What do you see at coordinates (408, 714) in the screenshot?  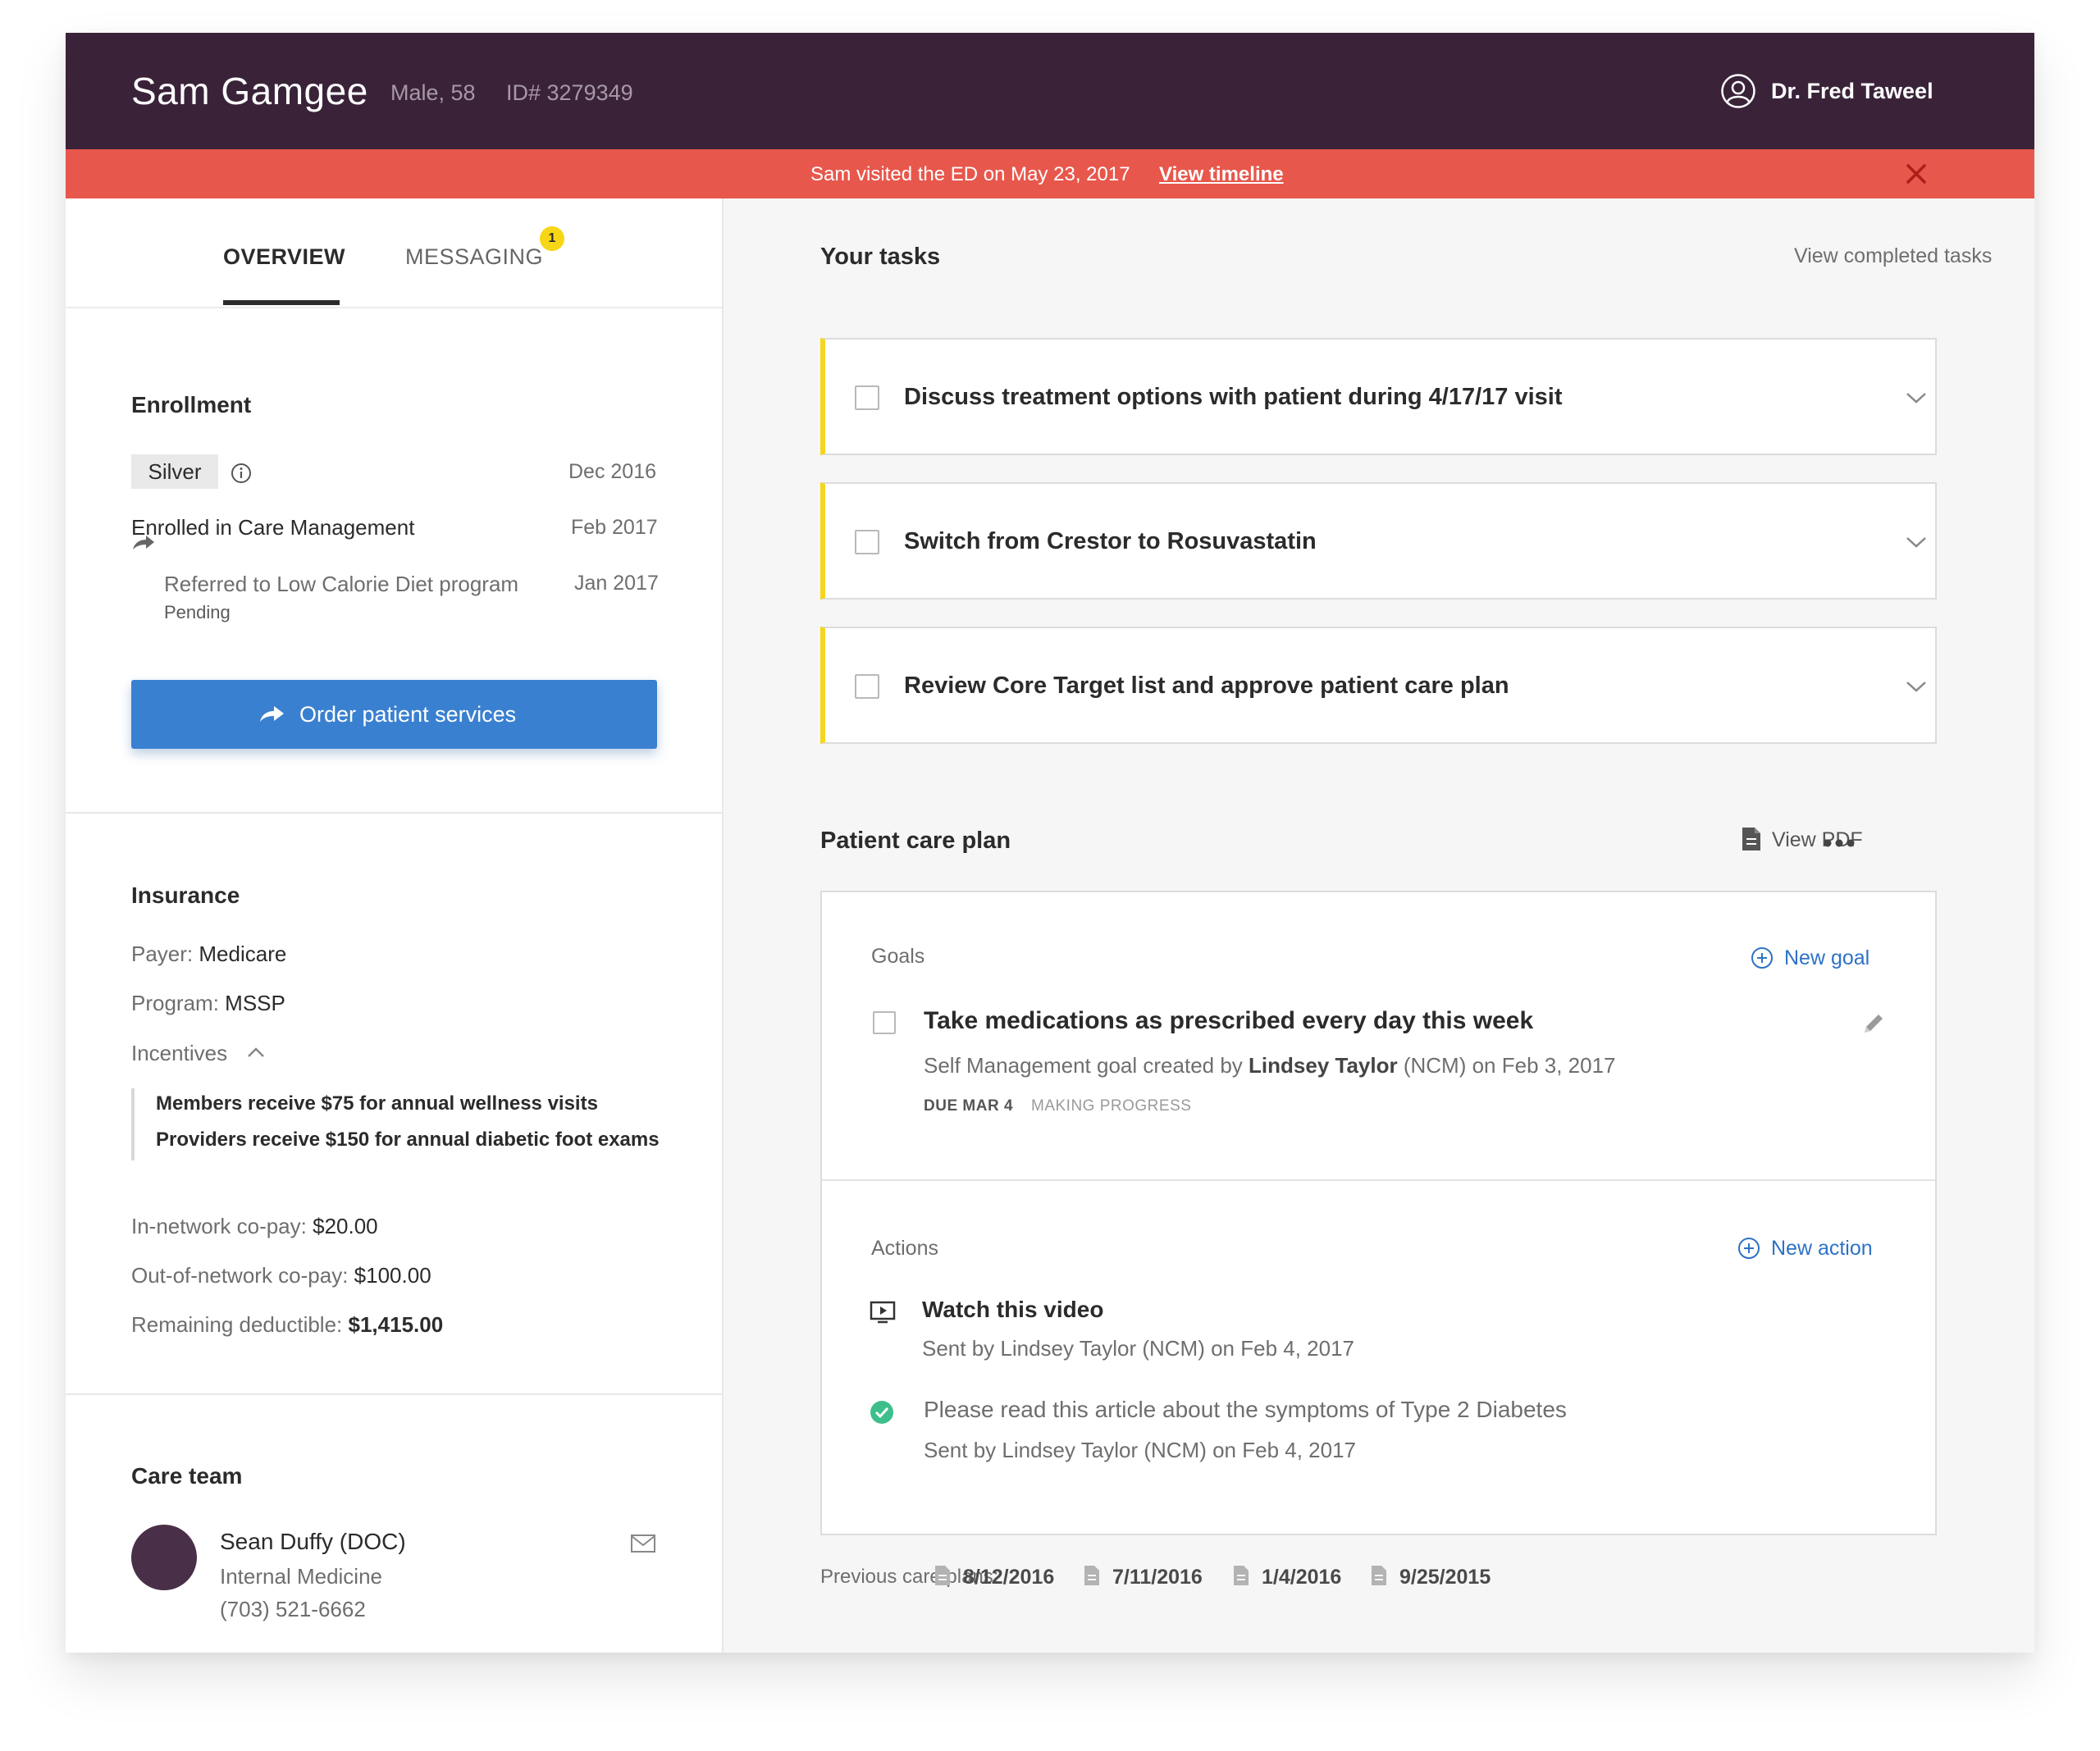 I see `order-button-label: Order patient services` at bounding box center [408, 714].